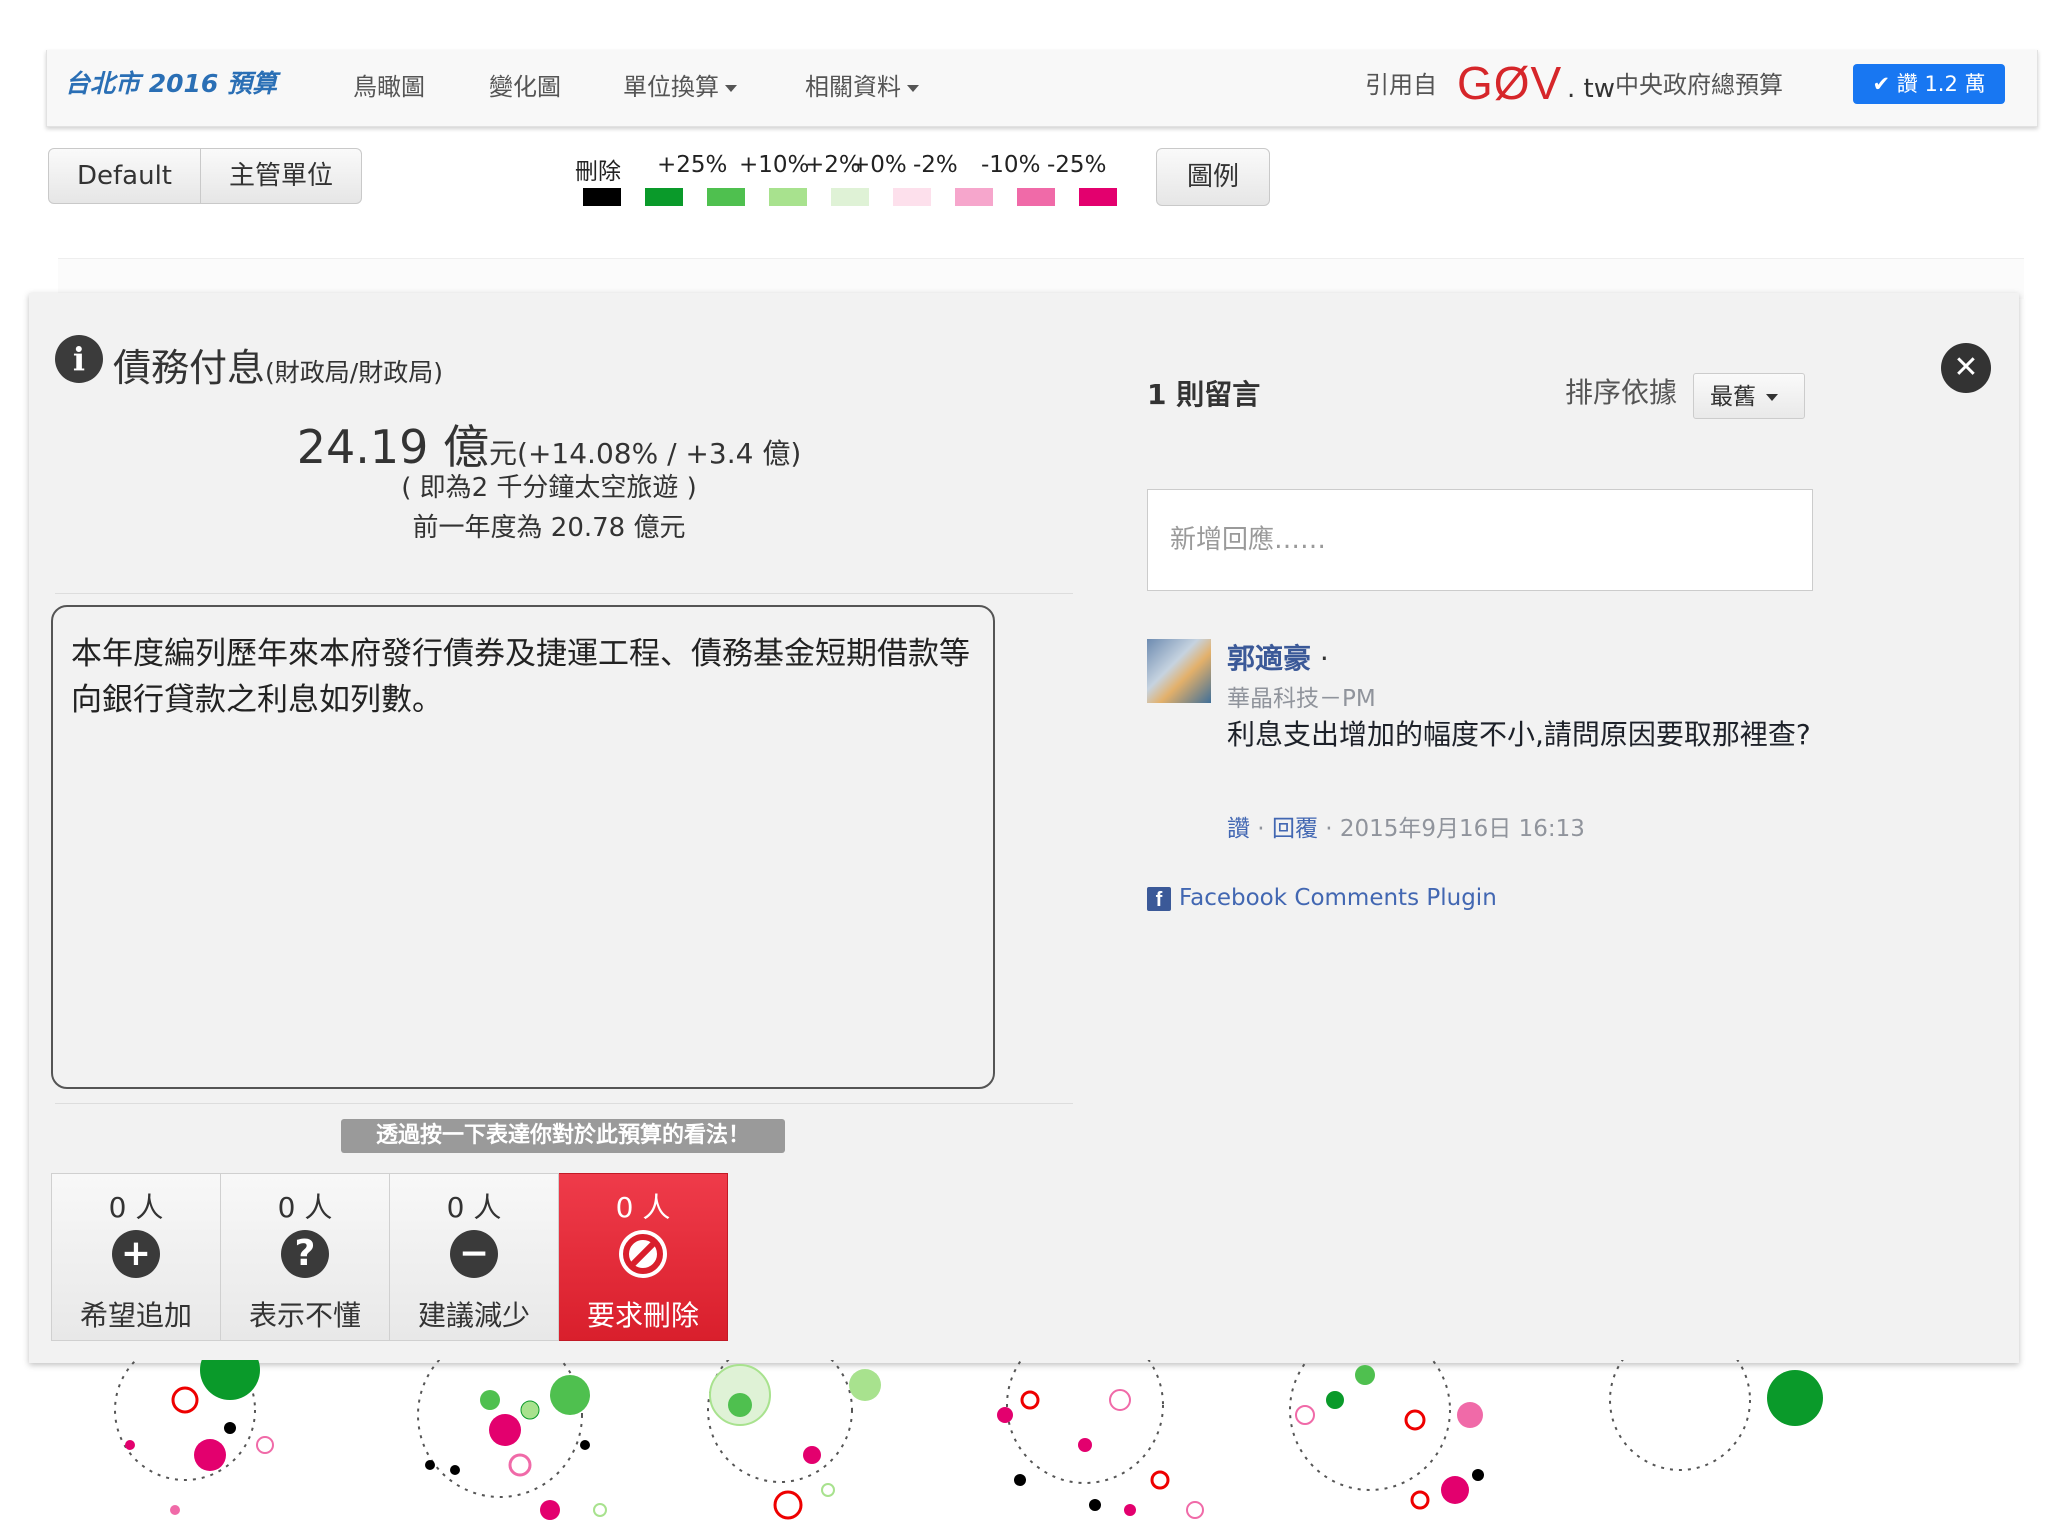  I want to click on vote-delete-button: 0 人 要求刪除, so click(643, 1257).